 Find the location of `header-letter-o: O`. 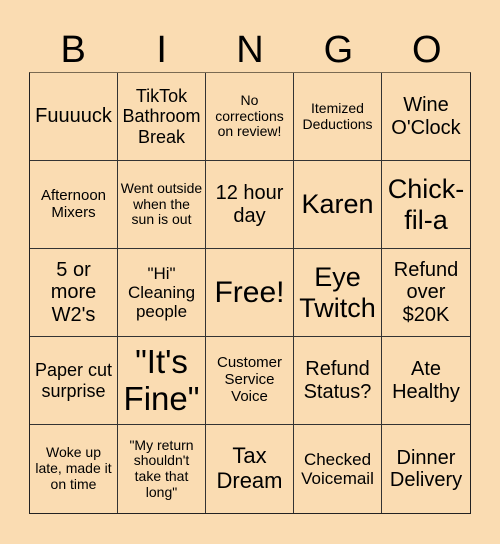

header-letter-o: O is located at coordinates (427, 50).